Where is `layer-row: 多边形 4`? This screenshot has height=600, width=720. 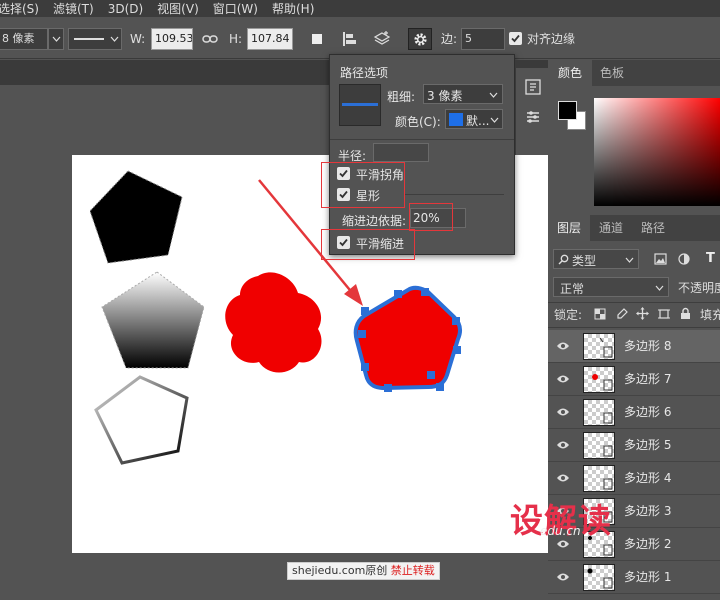 layer-row: 多边形 4 is located at coordinates (634, 478).